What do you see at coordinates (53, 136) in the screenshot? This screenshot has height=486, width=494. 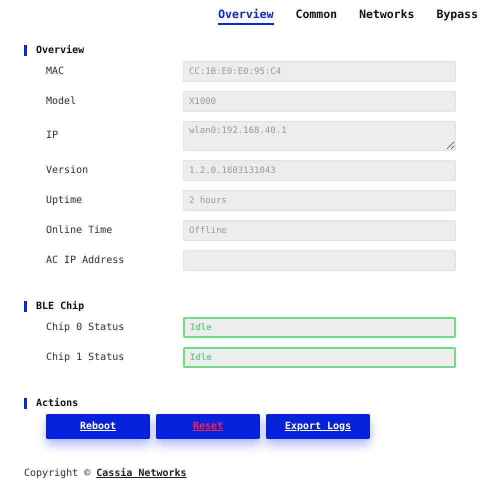 I see `field-label: IP` at bounding box center [53, 136].